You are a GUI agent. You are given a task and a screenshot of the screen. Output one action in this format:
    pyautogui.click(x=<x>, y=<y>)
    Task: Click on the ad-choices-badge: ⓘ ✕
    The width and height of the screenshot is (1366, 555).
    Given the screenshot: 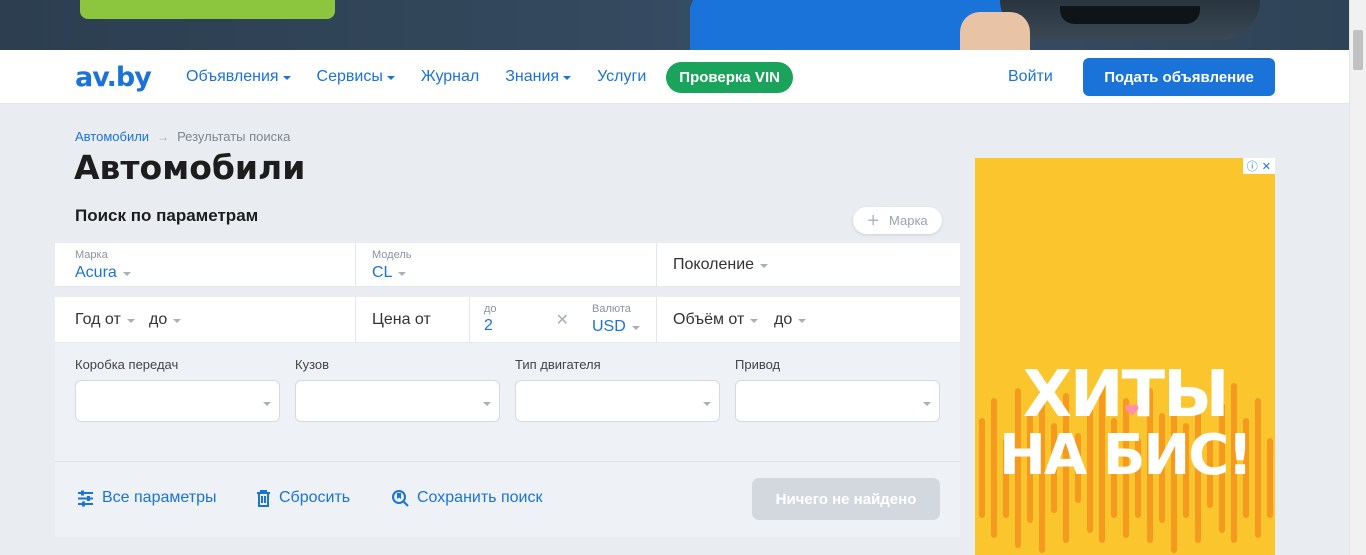 What is the action you would take?
    pyautogui.click(x=1258, y=166)
    